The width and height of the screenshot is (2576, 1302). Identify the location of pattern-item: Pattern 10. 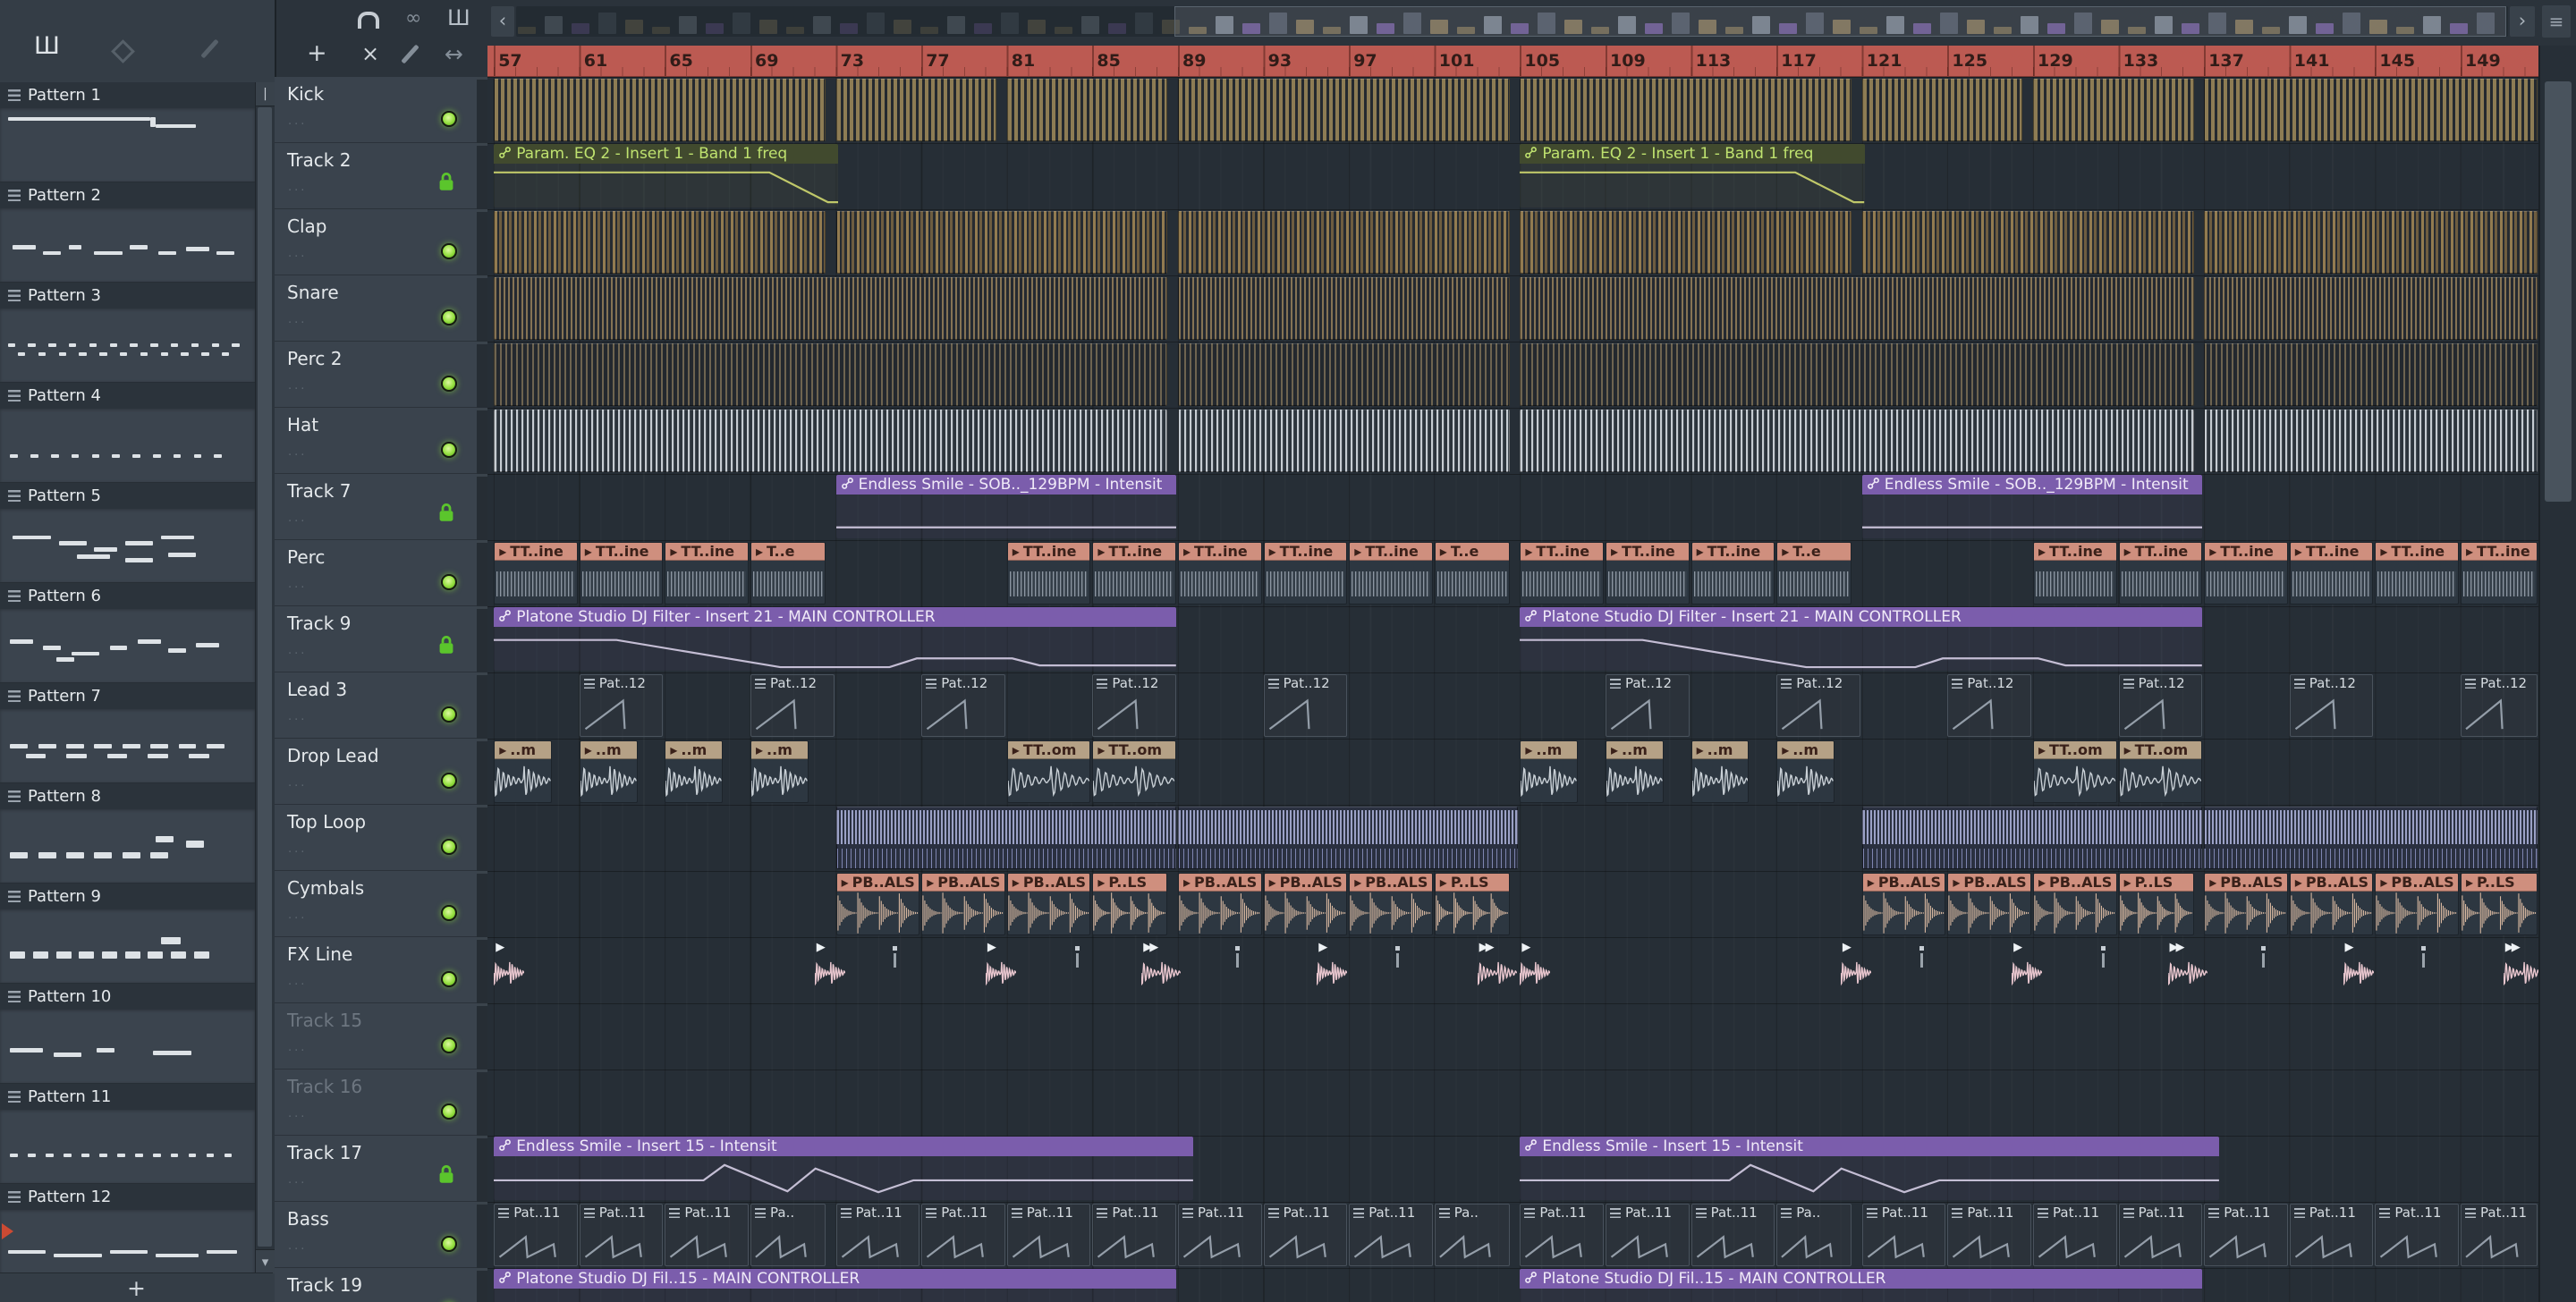
(127, 1034).